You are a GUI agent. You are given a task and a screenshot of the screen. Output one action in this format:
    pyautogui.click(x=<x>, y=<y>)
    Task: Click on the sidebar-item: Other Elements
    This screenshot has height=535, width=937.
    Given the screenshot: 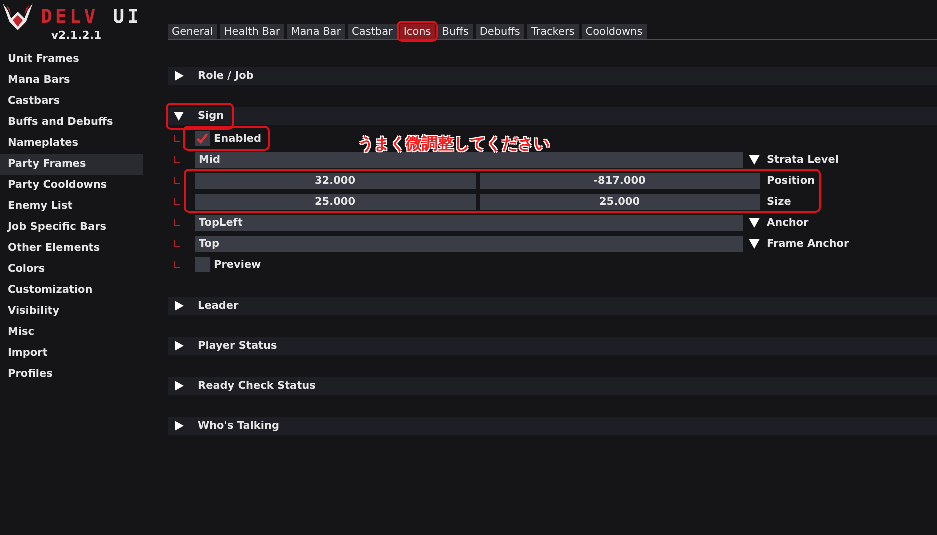 What is the action you would take?
    pyautogui.click(x=71, y=248)
    